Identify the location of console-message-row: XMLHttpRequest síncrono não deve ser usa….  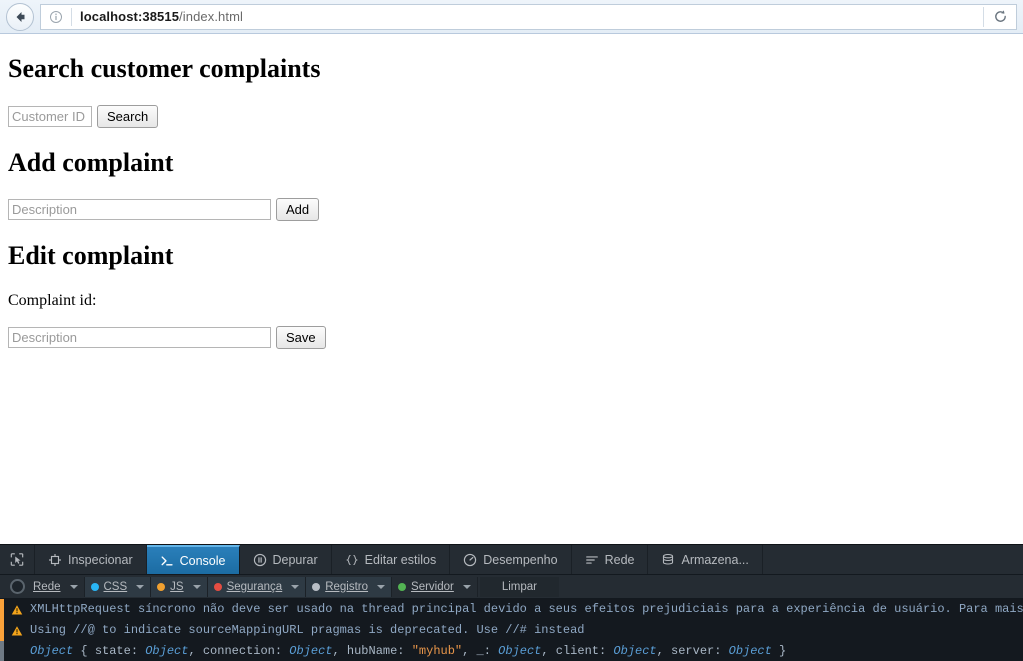
(511, 609).